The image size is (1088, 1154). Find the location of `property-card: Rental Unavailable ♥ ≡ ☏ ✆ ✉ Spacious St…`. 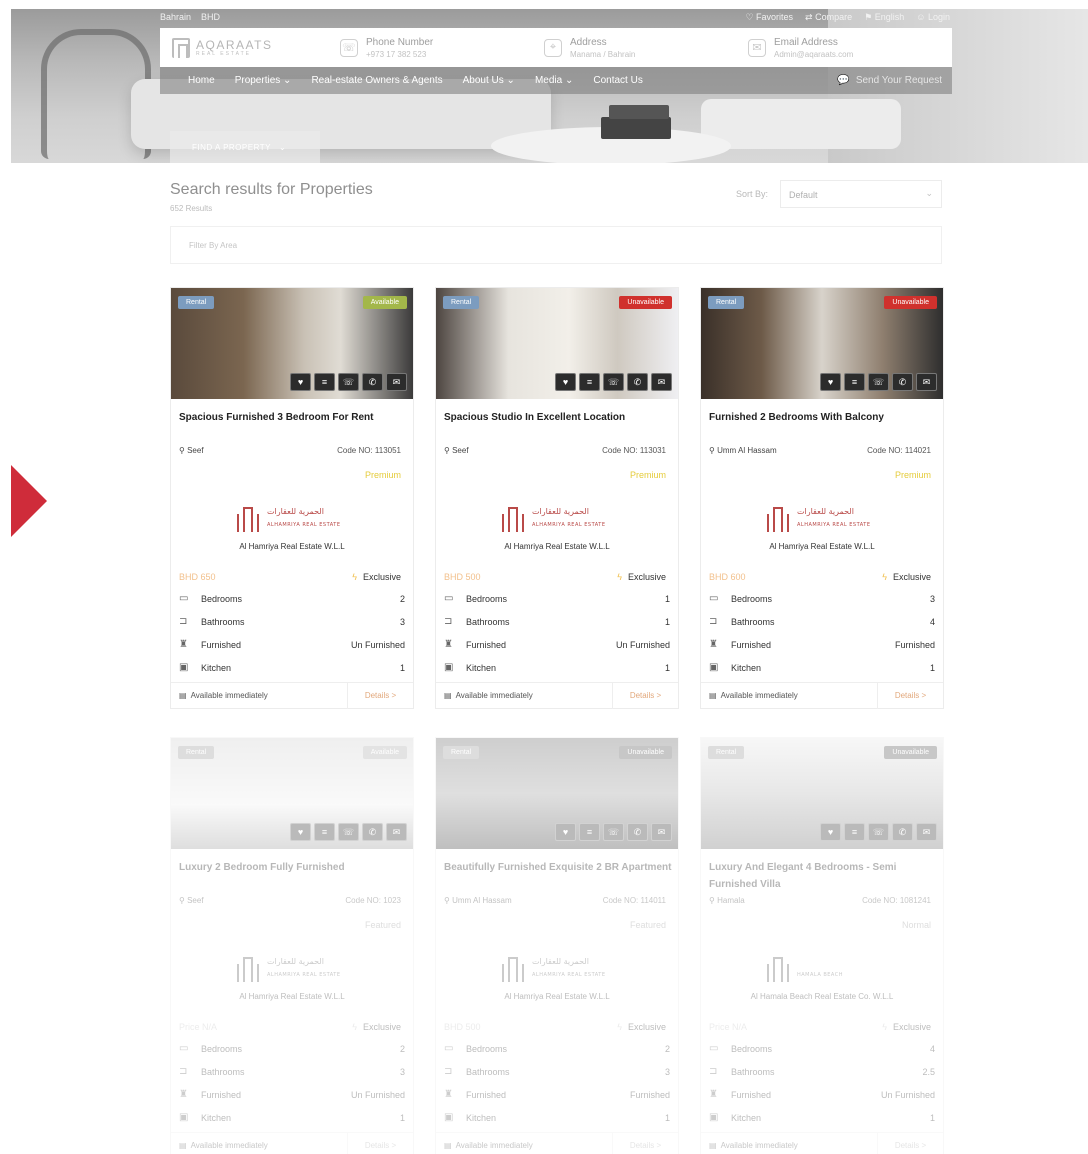

property-card: Rental Unavailable ♥ ≡ ☏ ✆ ✉ Spacious St… is located at coordinates (557, 498).